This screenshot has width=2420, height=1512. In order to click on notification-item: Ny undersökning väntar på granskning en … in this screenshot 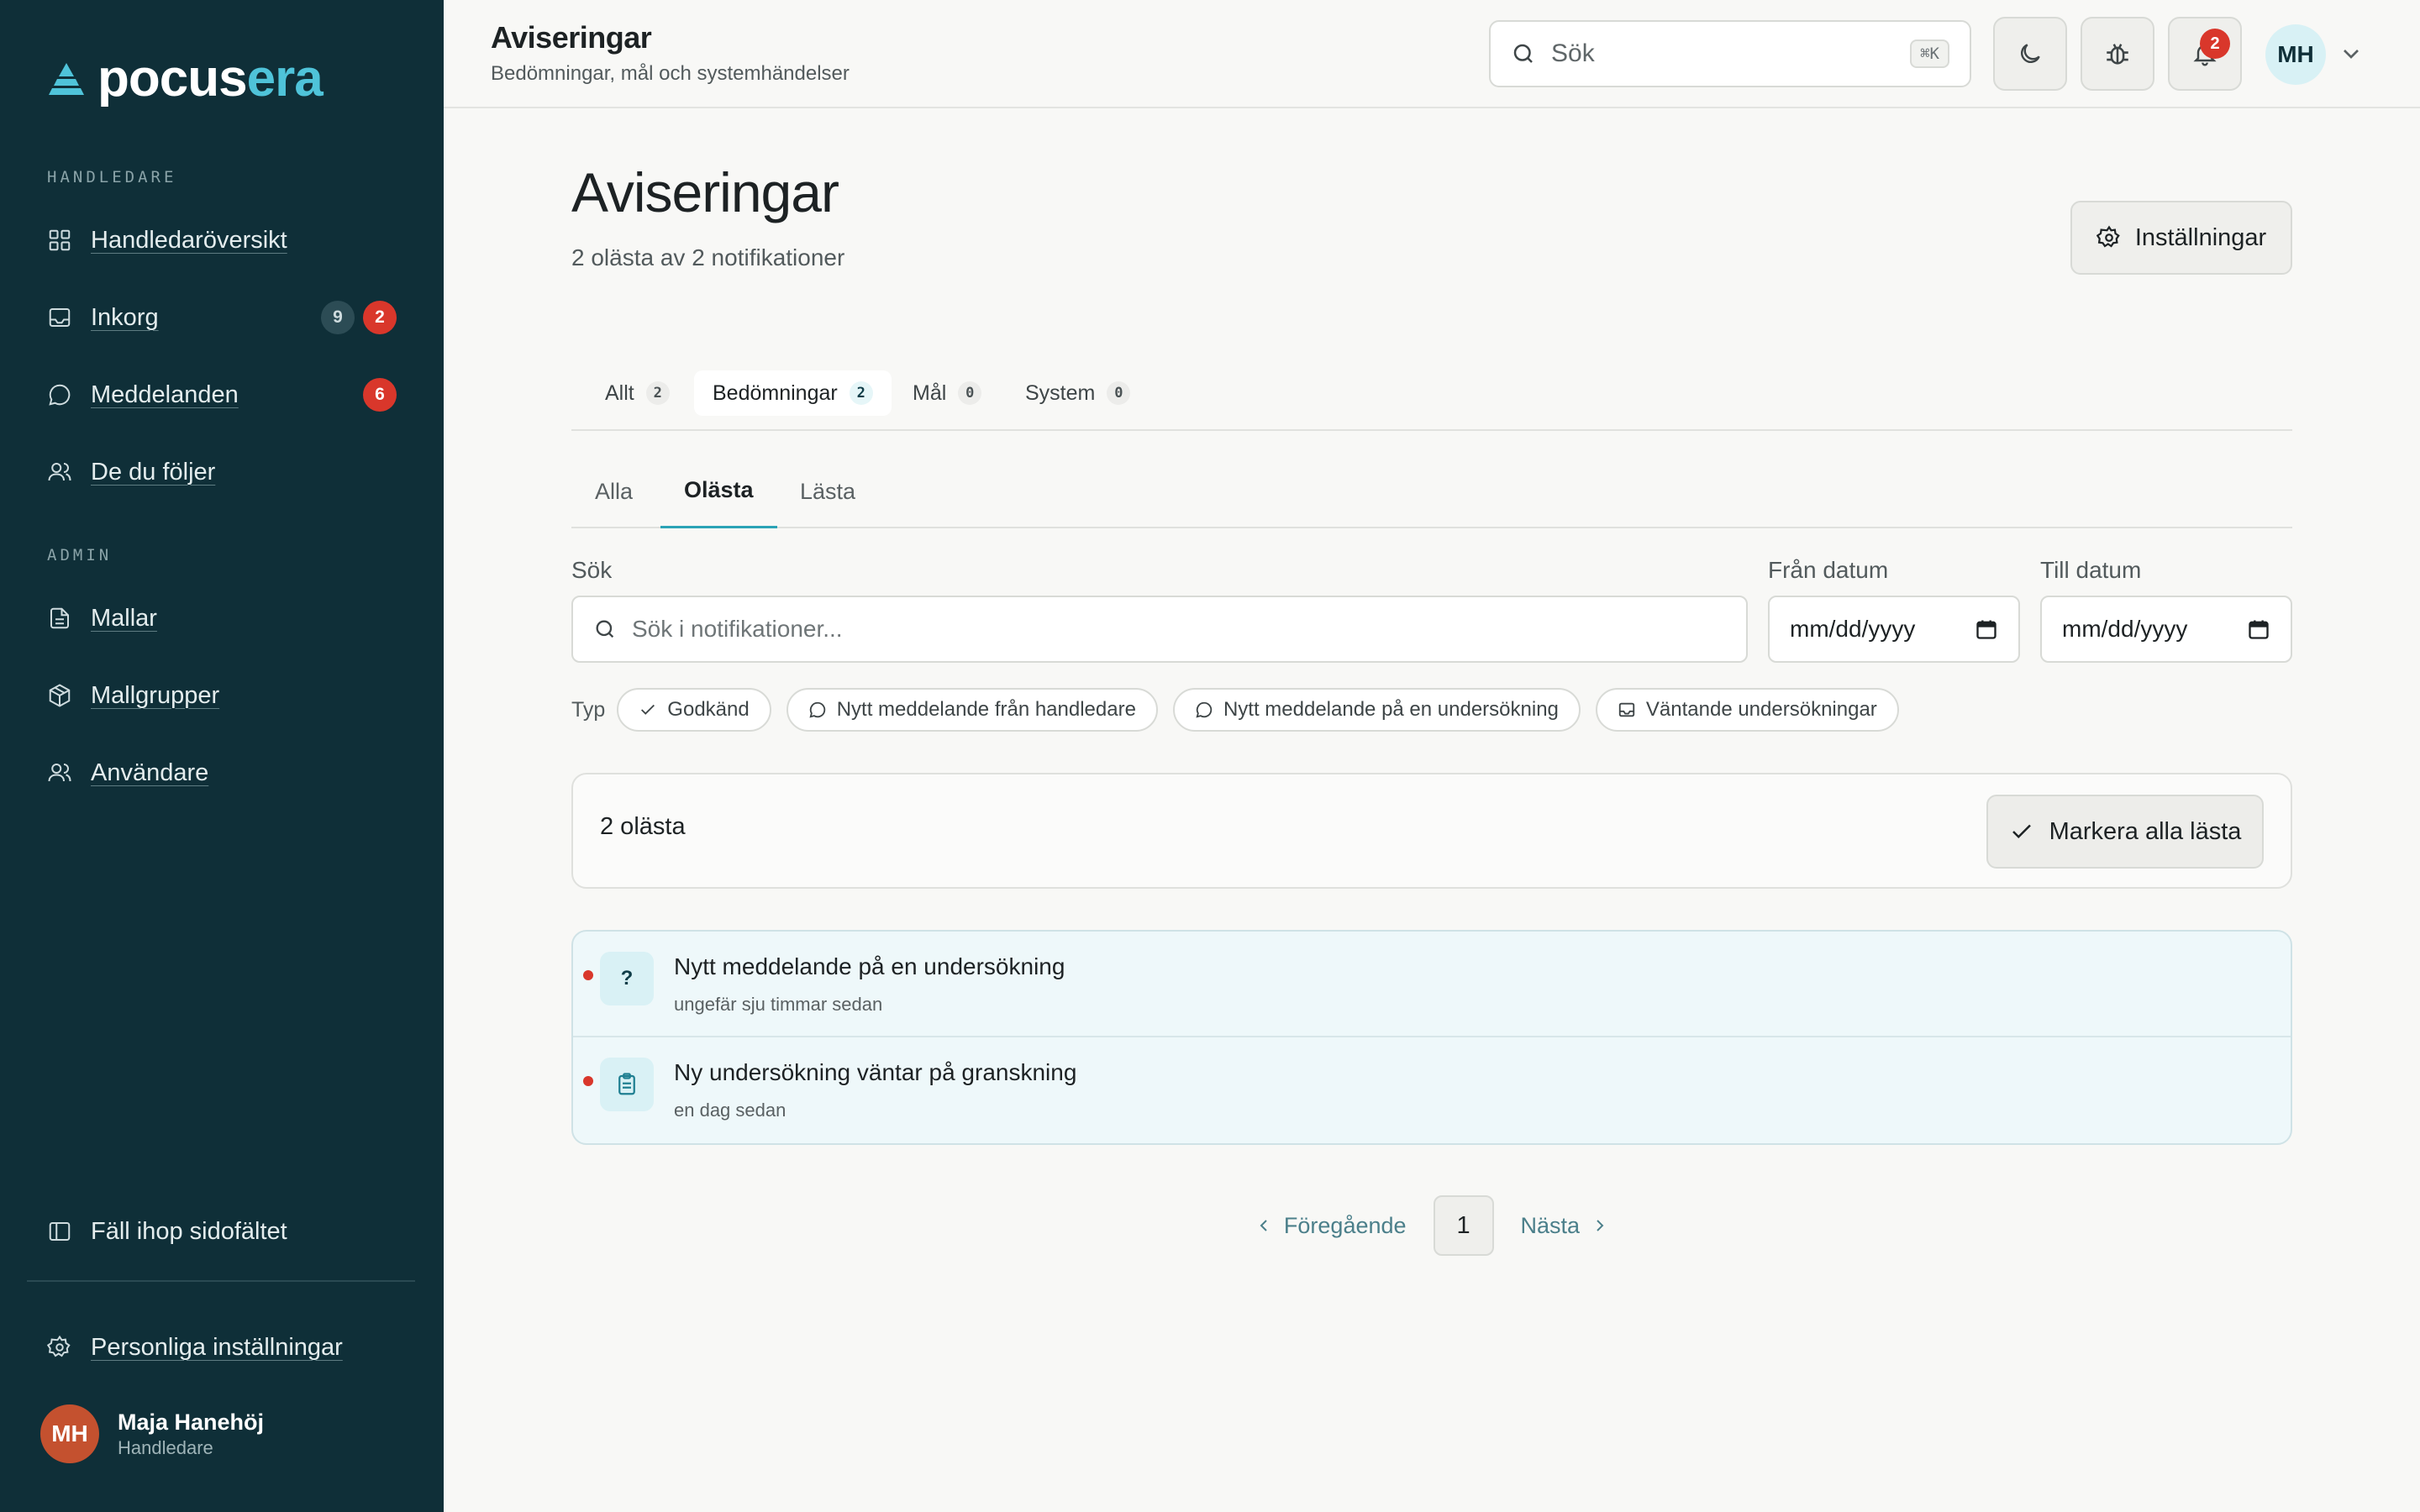, I will do `click(1432, 1090)`.